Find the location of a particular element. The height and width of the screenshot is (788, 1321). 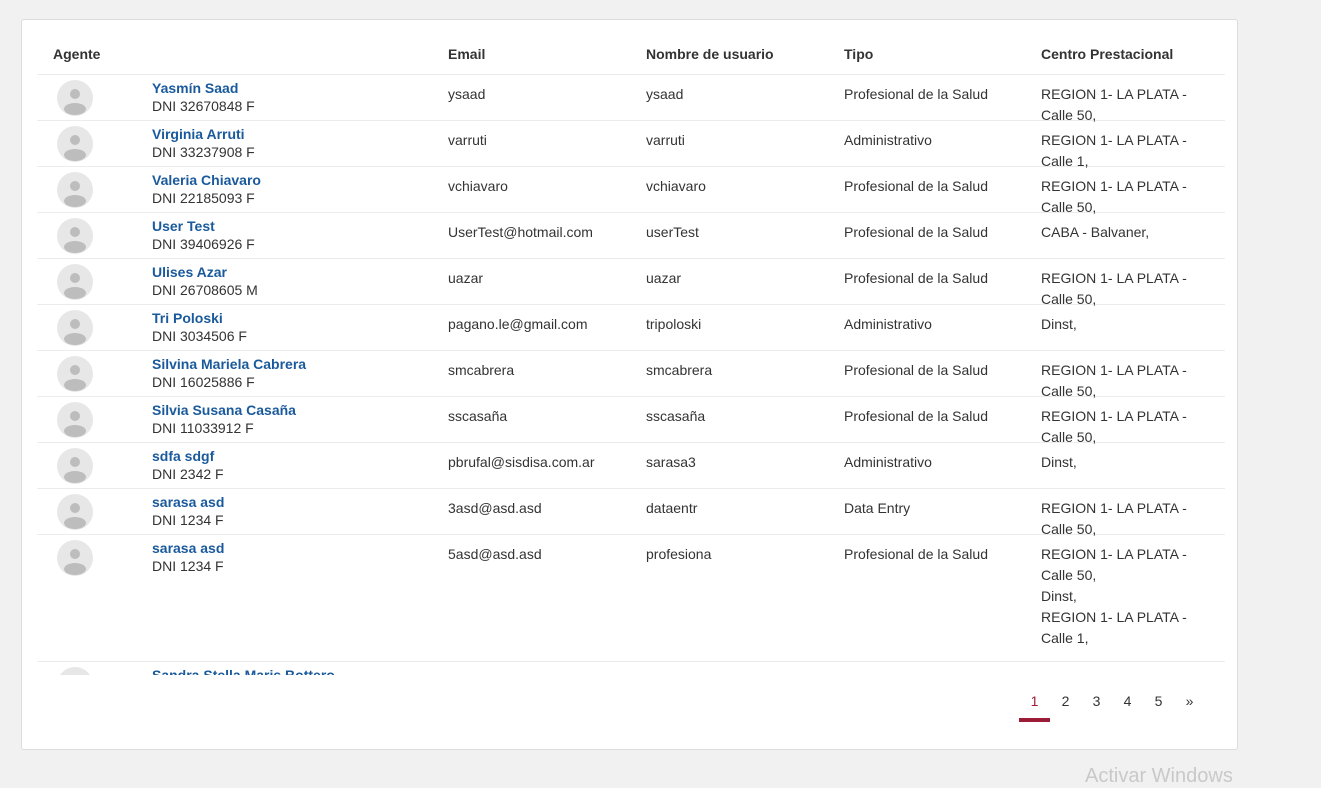

agent-name-link: Tri Poloski is located at coordinates (199, 318).